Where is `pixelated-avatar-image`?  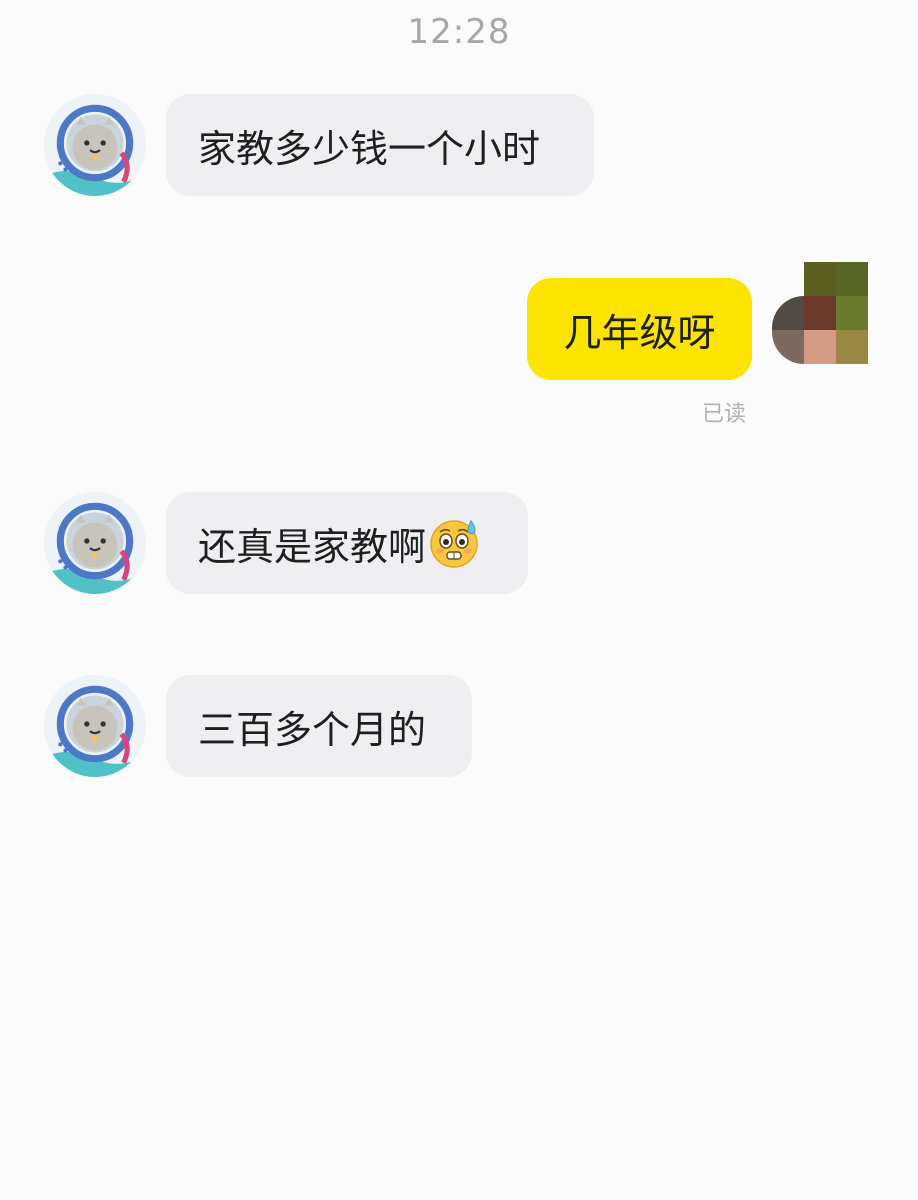 pixelated-avatar-image is located at coordinates (820, 316).